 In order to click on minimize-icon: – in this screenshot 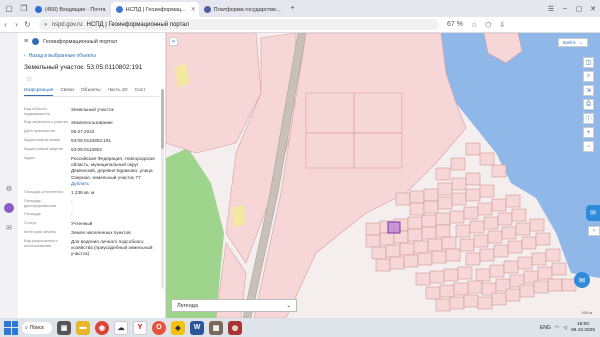, I will do `click(565, 8)`.